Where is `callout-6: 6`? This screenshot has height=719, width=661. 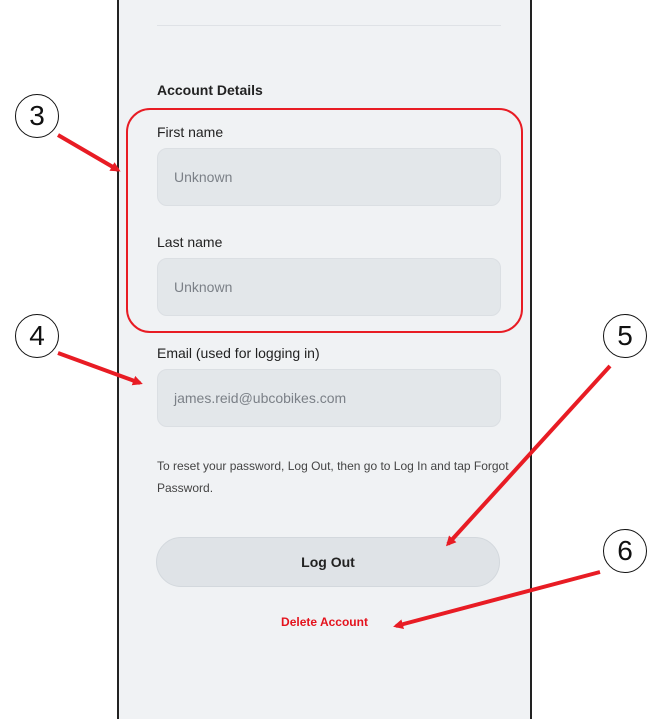
callout-6: 6 is located at coordinates (625, 551).